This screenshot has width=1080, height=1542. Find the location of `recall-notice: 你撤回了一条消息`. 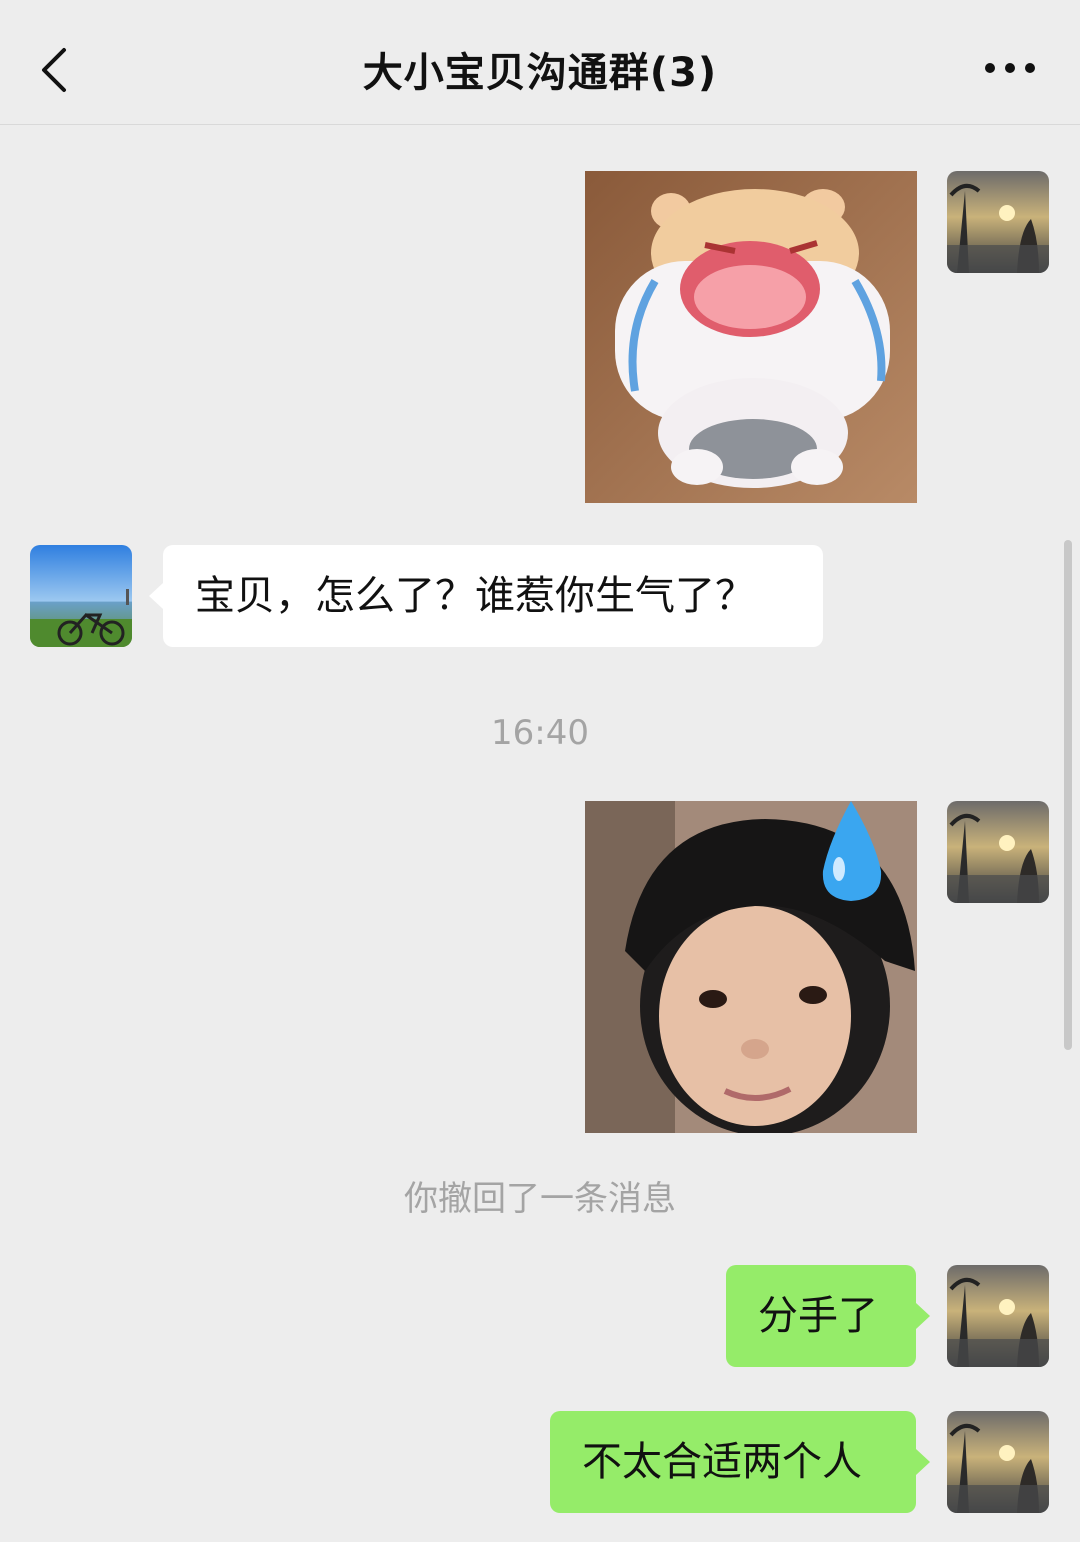

recall-notice: 你撤回了一条消息 is located at coordinates (540, 1199).